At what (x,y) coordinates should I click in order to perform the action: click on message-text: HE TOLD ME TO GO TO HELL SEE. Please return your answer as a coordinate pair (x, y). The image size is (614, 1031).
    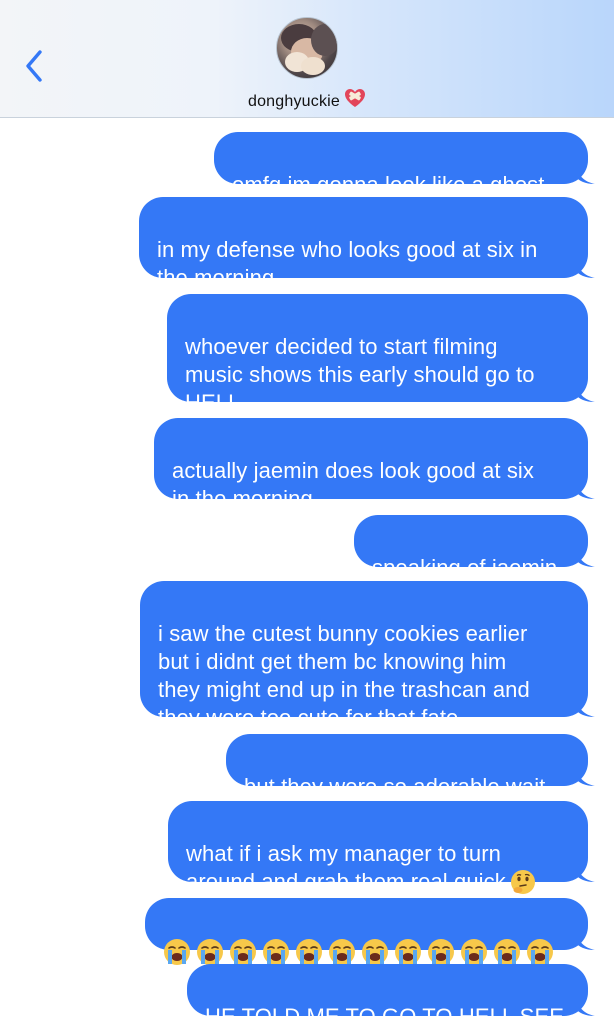
    Looking at the image, I should click on (384, 1016).